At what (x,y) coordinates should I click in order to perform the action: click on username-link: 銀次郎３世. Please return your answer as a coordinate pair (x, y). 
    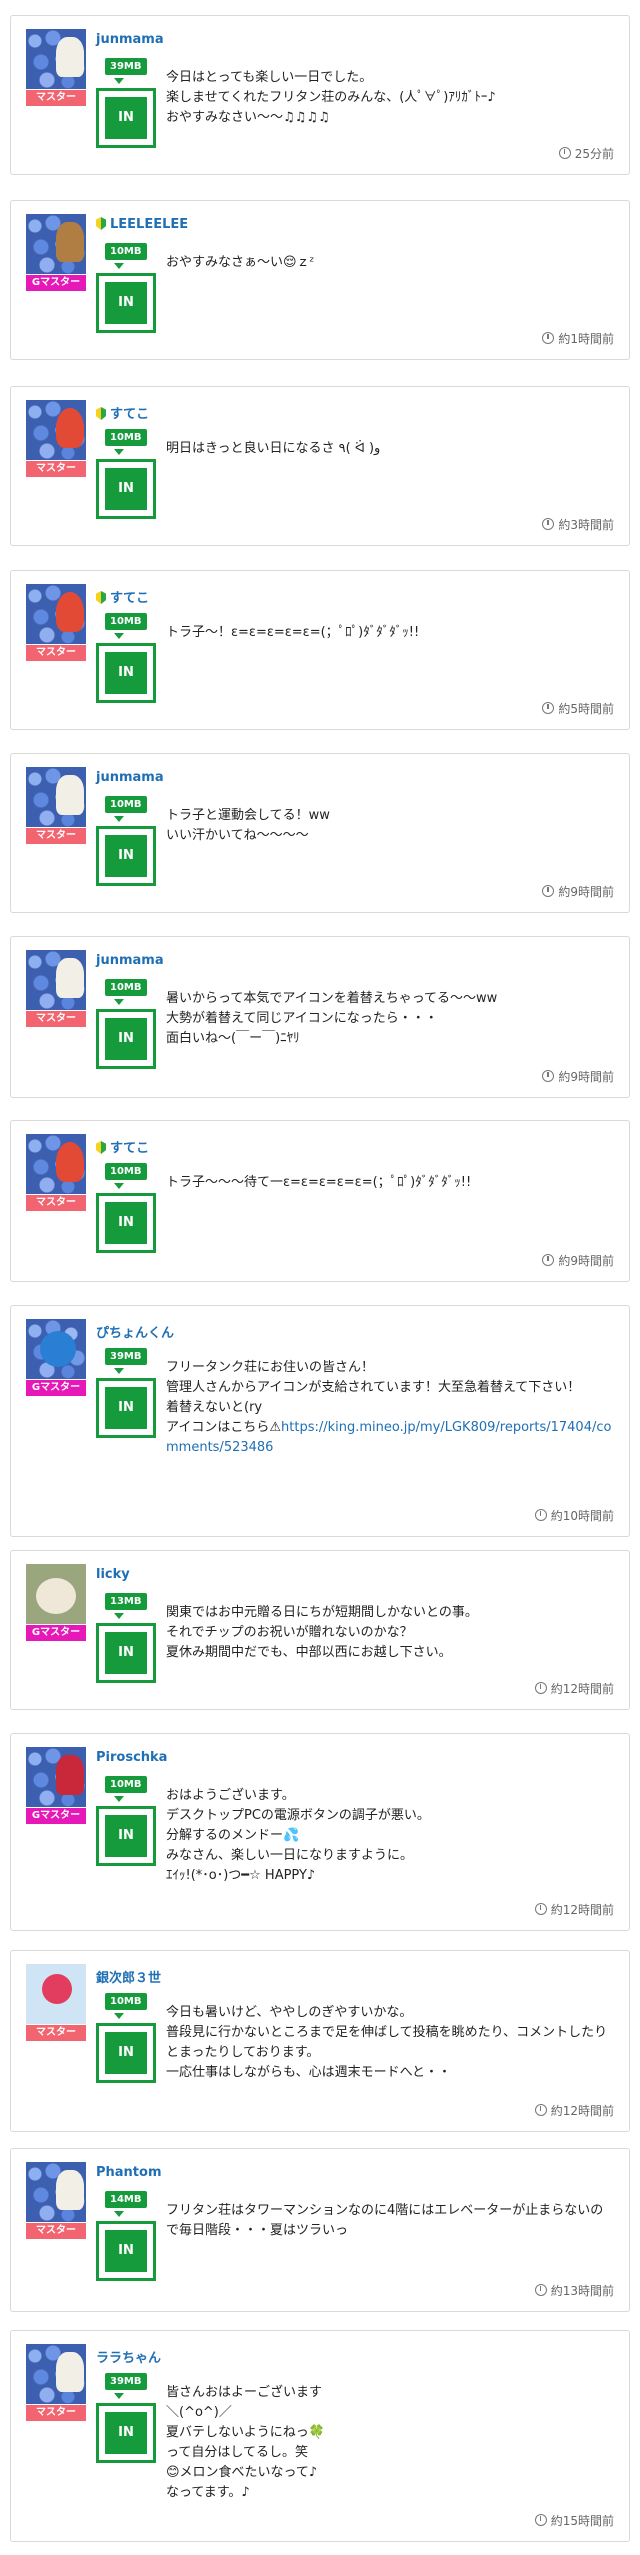
    Looking at the image, I should click on (128, 1976).